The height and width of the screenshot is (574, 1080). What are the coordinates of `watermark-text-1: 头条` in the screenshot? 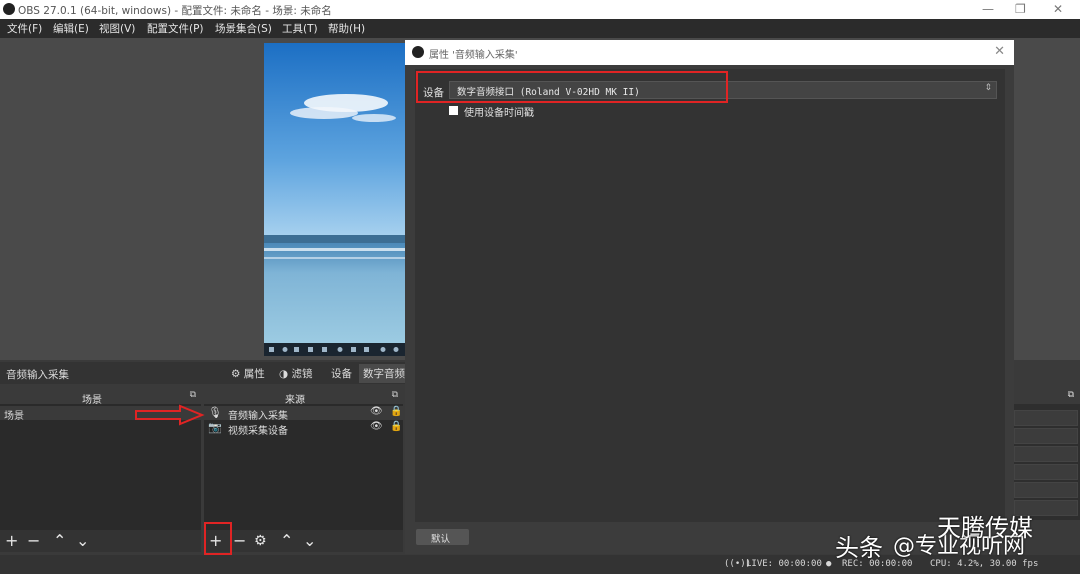 It's located at (859, 548).